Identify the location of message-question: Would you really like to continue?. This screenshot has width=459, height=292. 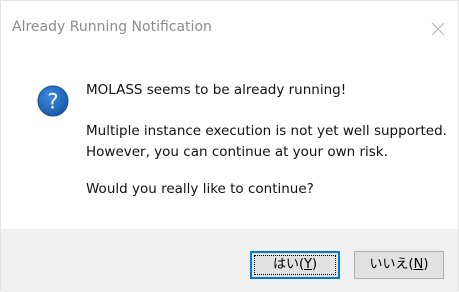
(200, 189).